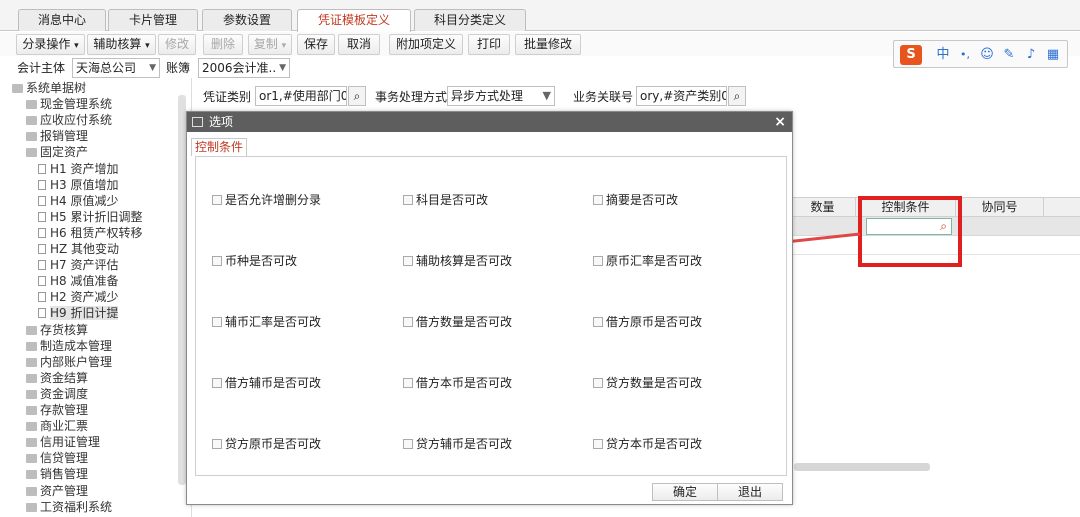 The height and width of the screenshot is (517, 1080). I want to click on chinese-mode-icon: 中, so click(943, 55).